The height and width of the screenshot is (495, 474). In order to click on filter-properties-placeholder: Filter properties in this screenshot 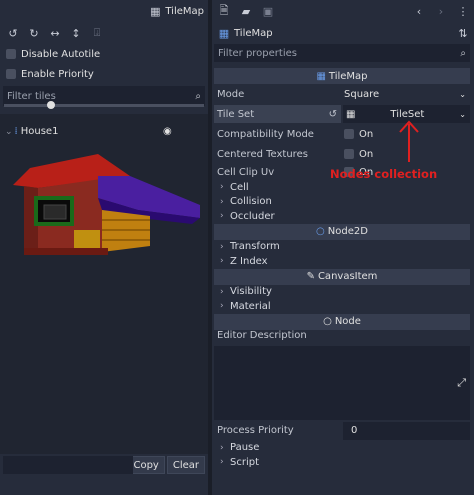, I will do `click(257, 53)`.